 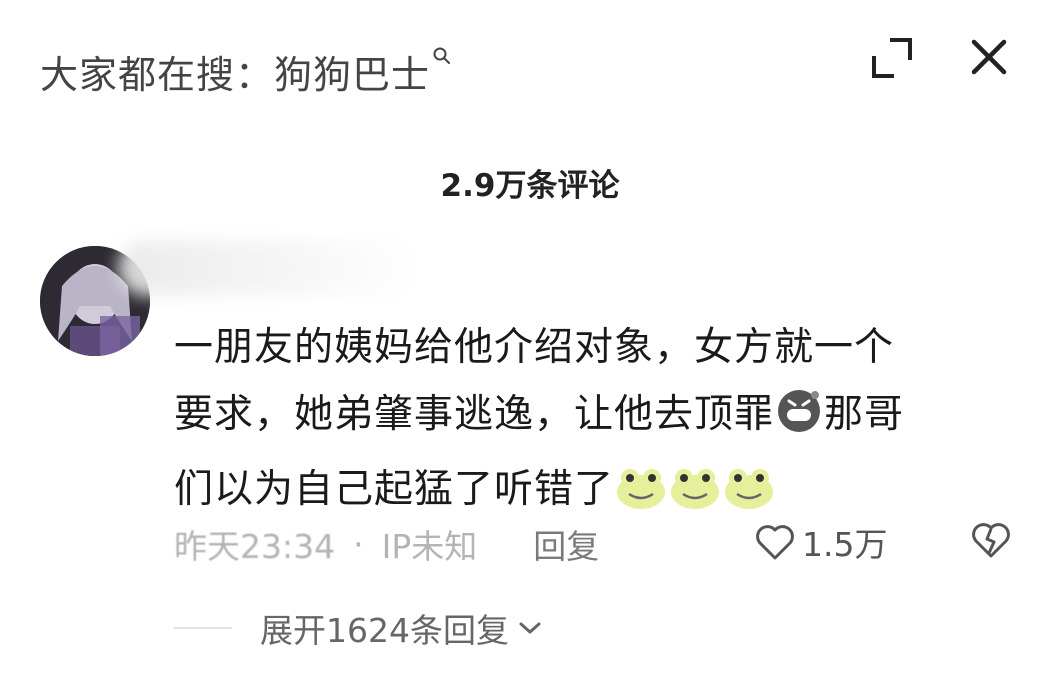 I want to click on heart-icon, so click(x=775, y=542).